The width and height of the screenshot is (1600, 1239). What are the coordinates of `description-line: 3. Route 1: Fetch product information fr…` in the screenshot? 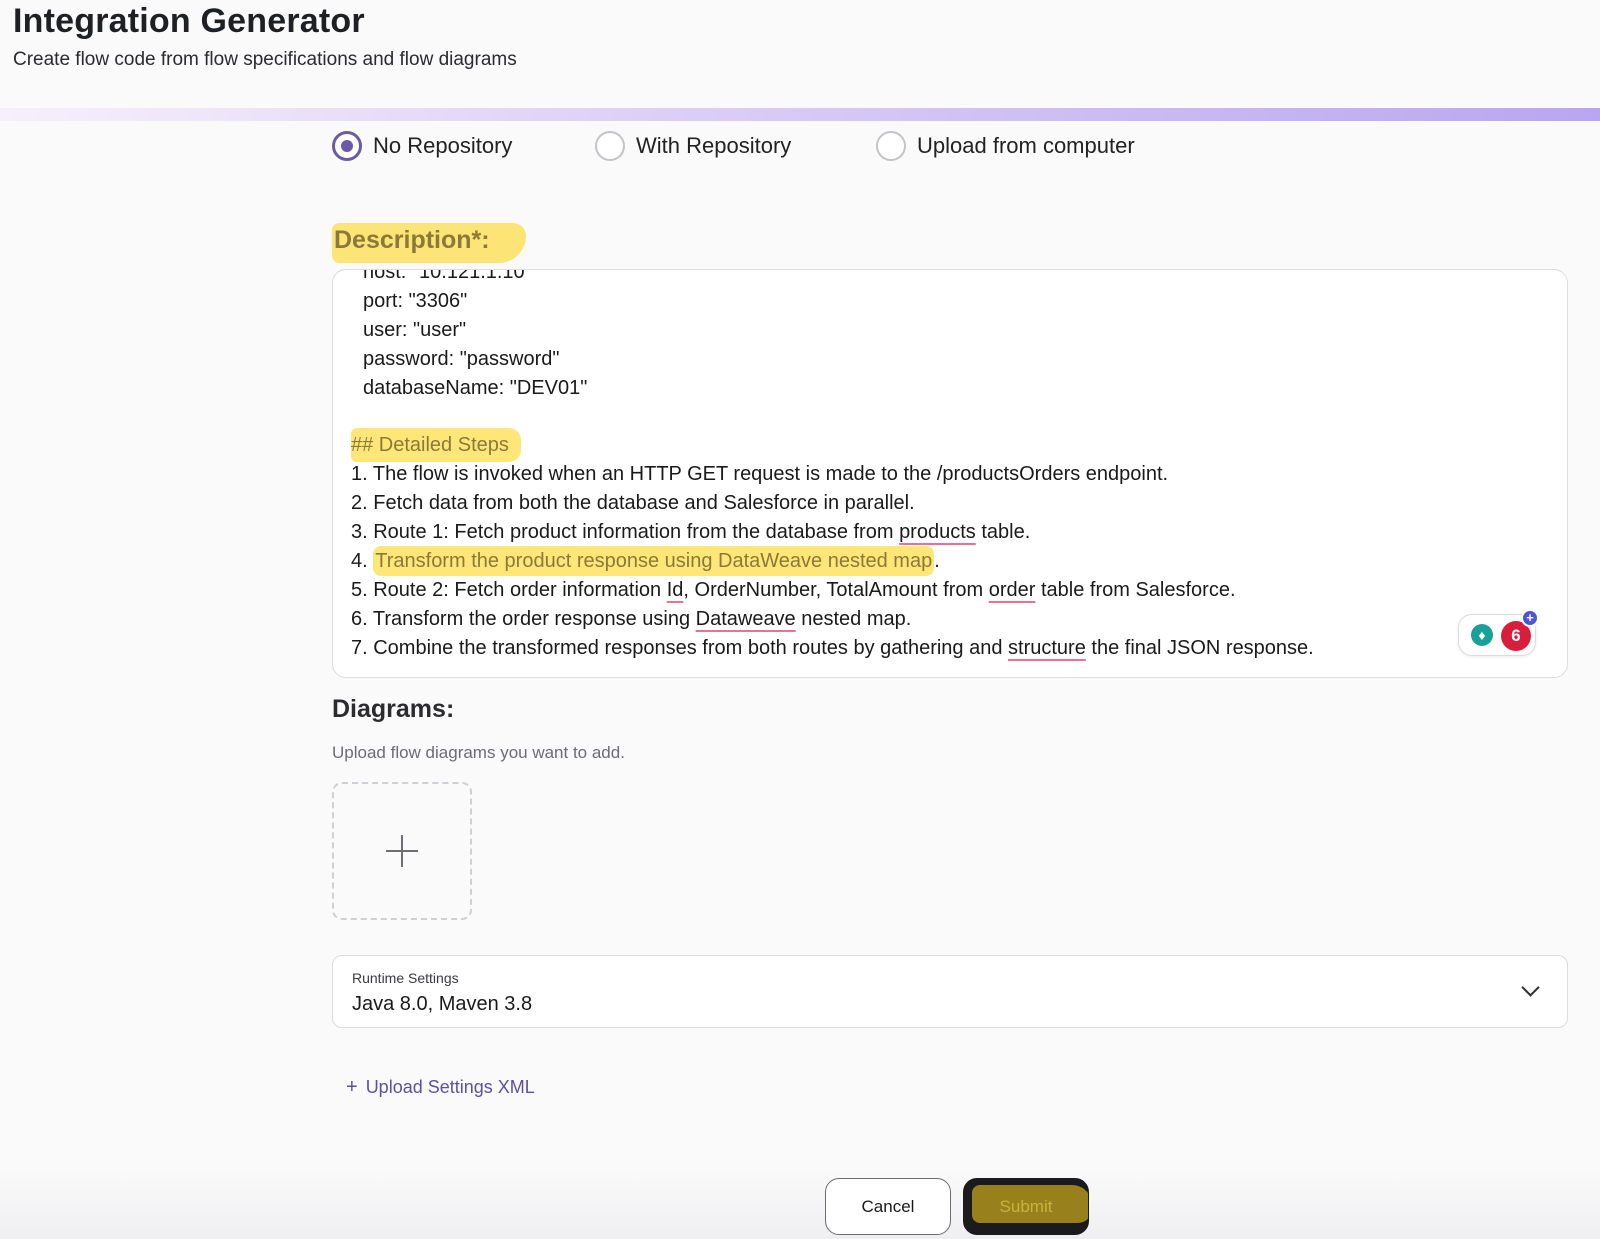 It's located at (832, 532).